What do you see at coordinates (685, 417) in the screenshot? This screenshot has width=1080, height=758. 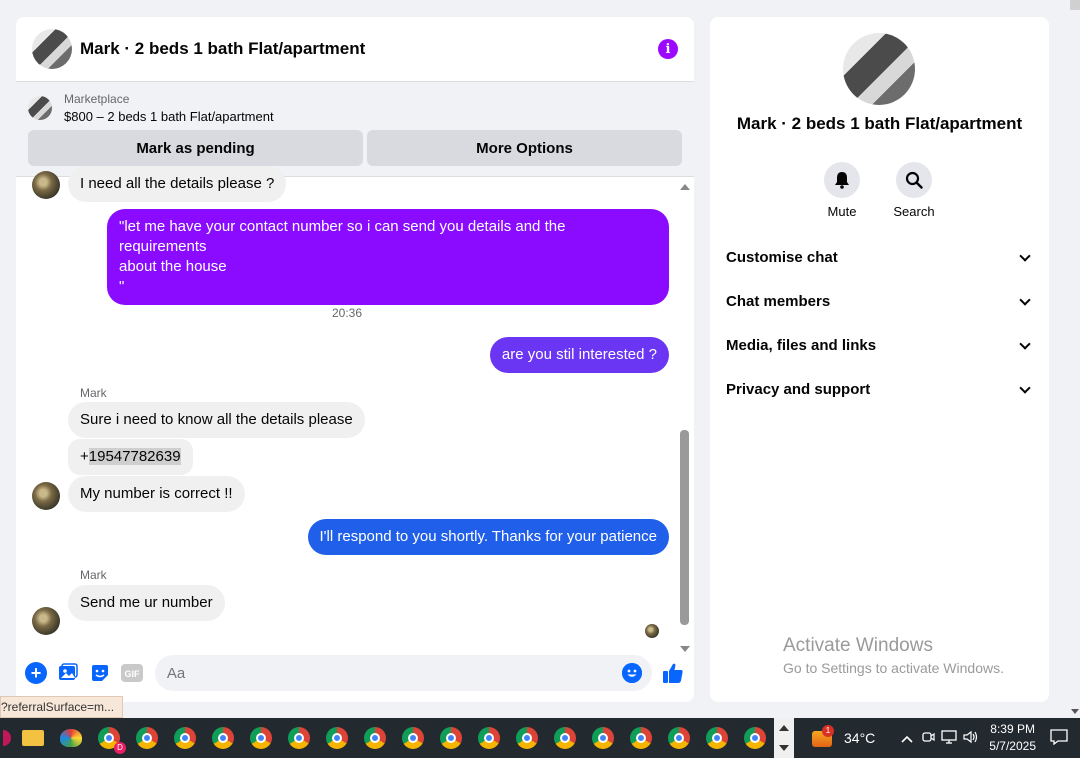 I see `message-scrollbar` at bounding box center [685, 417].